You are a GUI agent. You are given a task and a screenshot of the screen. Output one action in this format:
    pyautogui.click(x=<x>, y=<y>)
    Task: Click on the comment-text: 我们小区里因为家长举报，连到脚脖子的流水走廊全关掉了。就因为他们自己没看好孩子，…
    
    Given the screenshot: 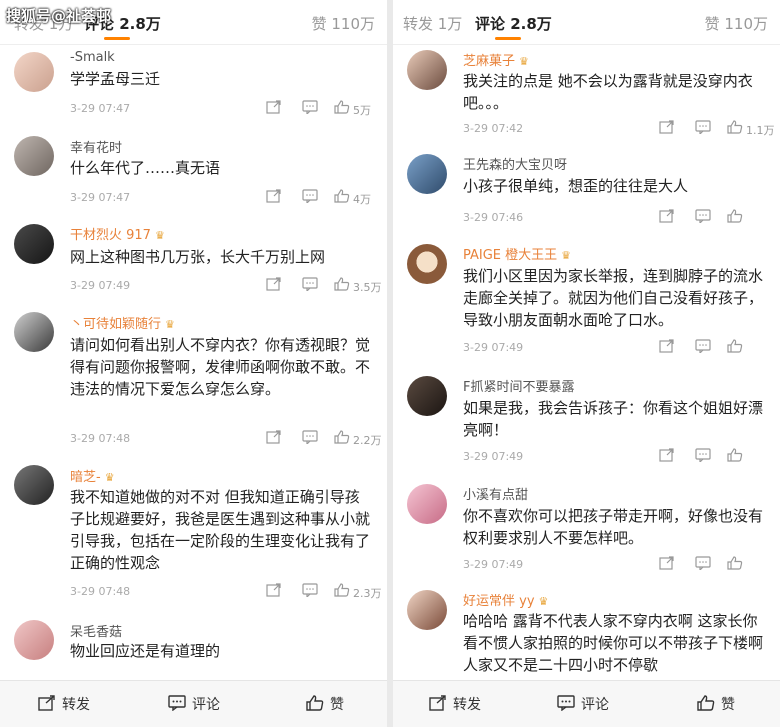 What is the action you would take?
    pyautogui.click(x=613, y=298)
    